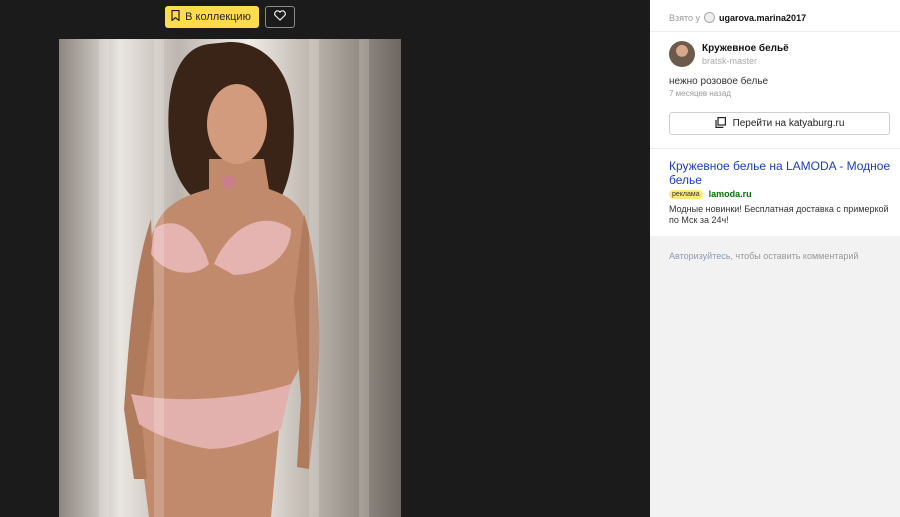 This screenshot has height=517, width=900. What do you see at coordinates (686, 194) in the screenshot?
I see `ad-badge: реклама` at bounding box center [686, 194].